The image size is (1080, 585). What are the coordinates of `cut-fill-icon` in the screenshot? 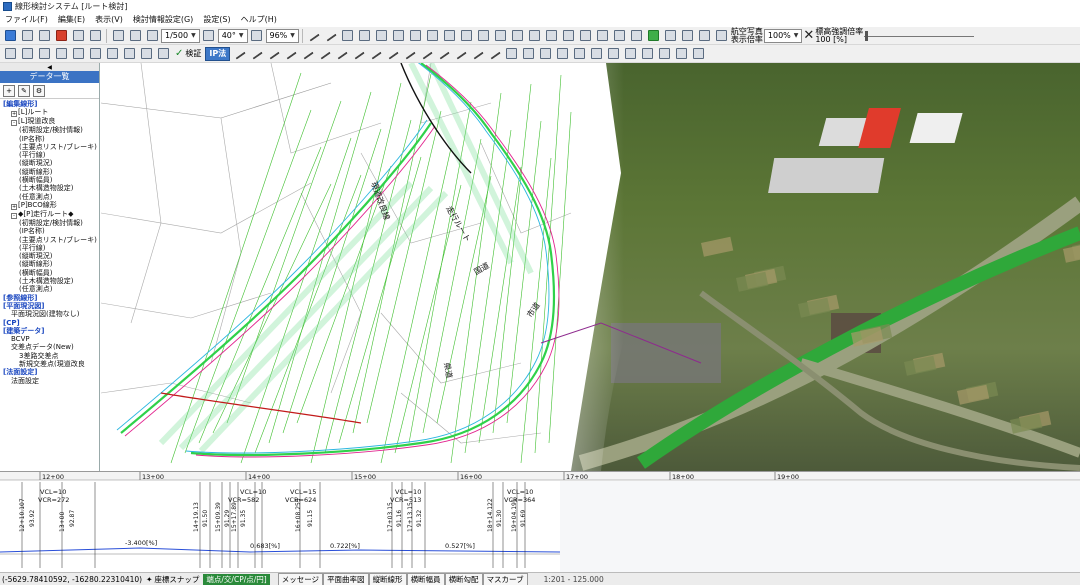 It's located at (681, 53).